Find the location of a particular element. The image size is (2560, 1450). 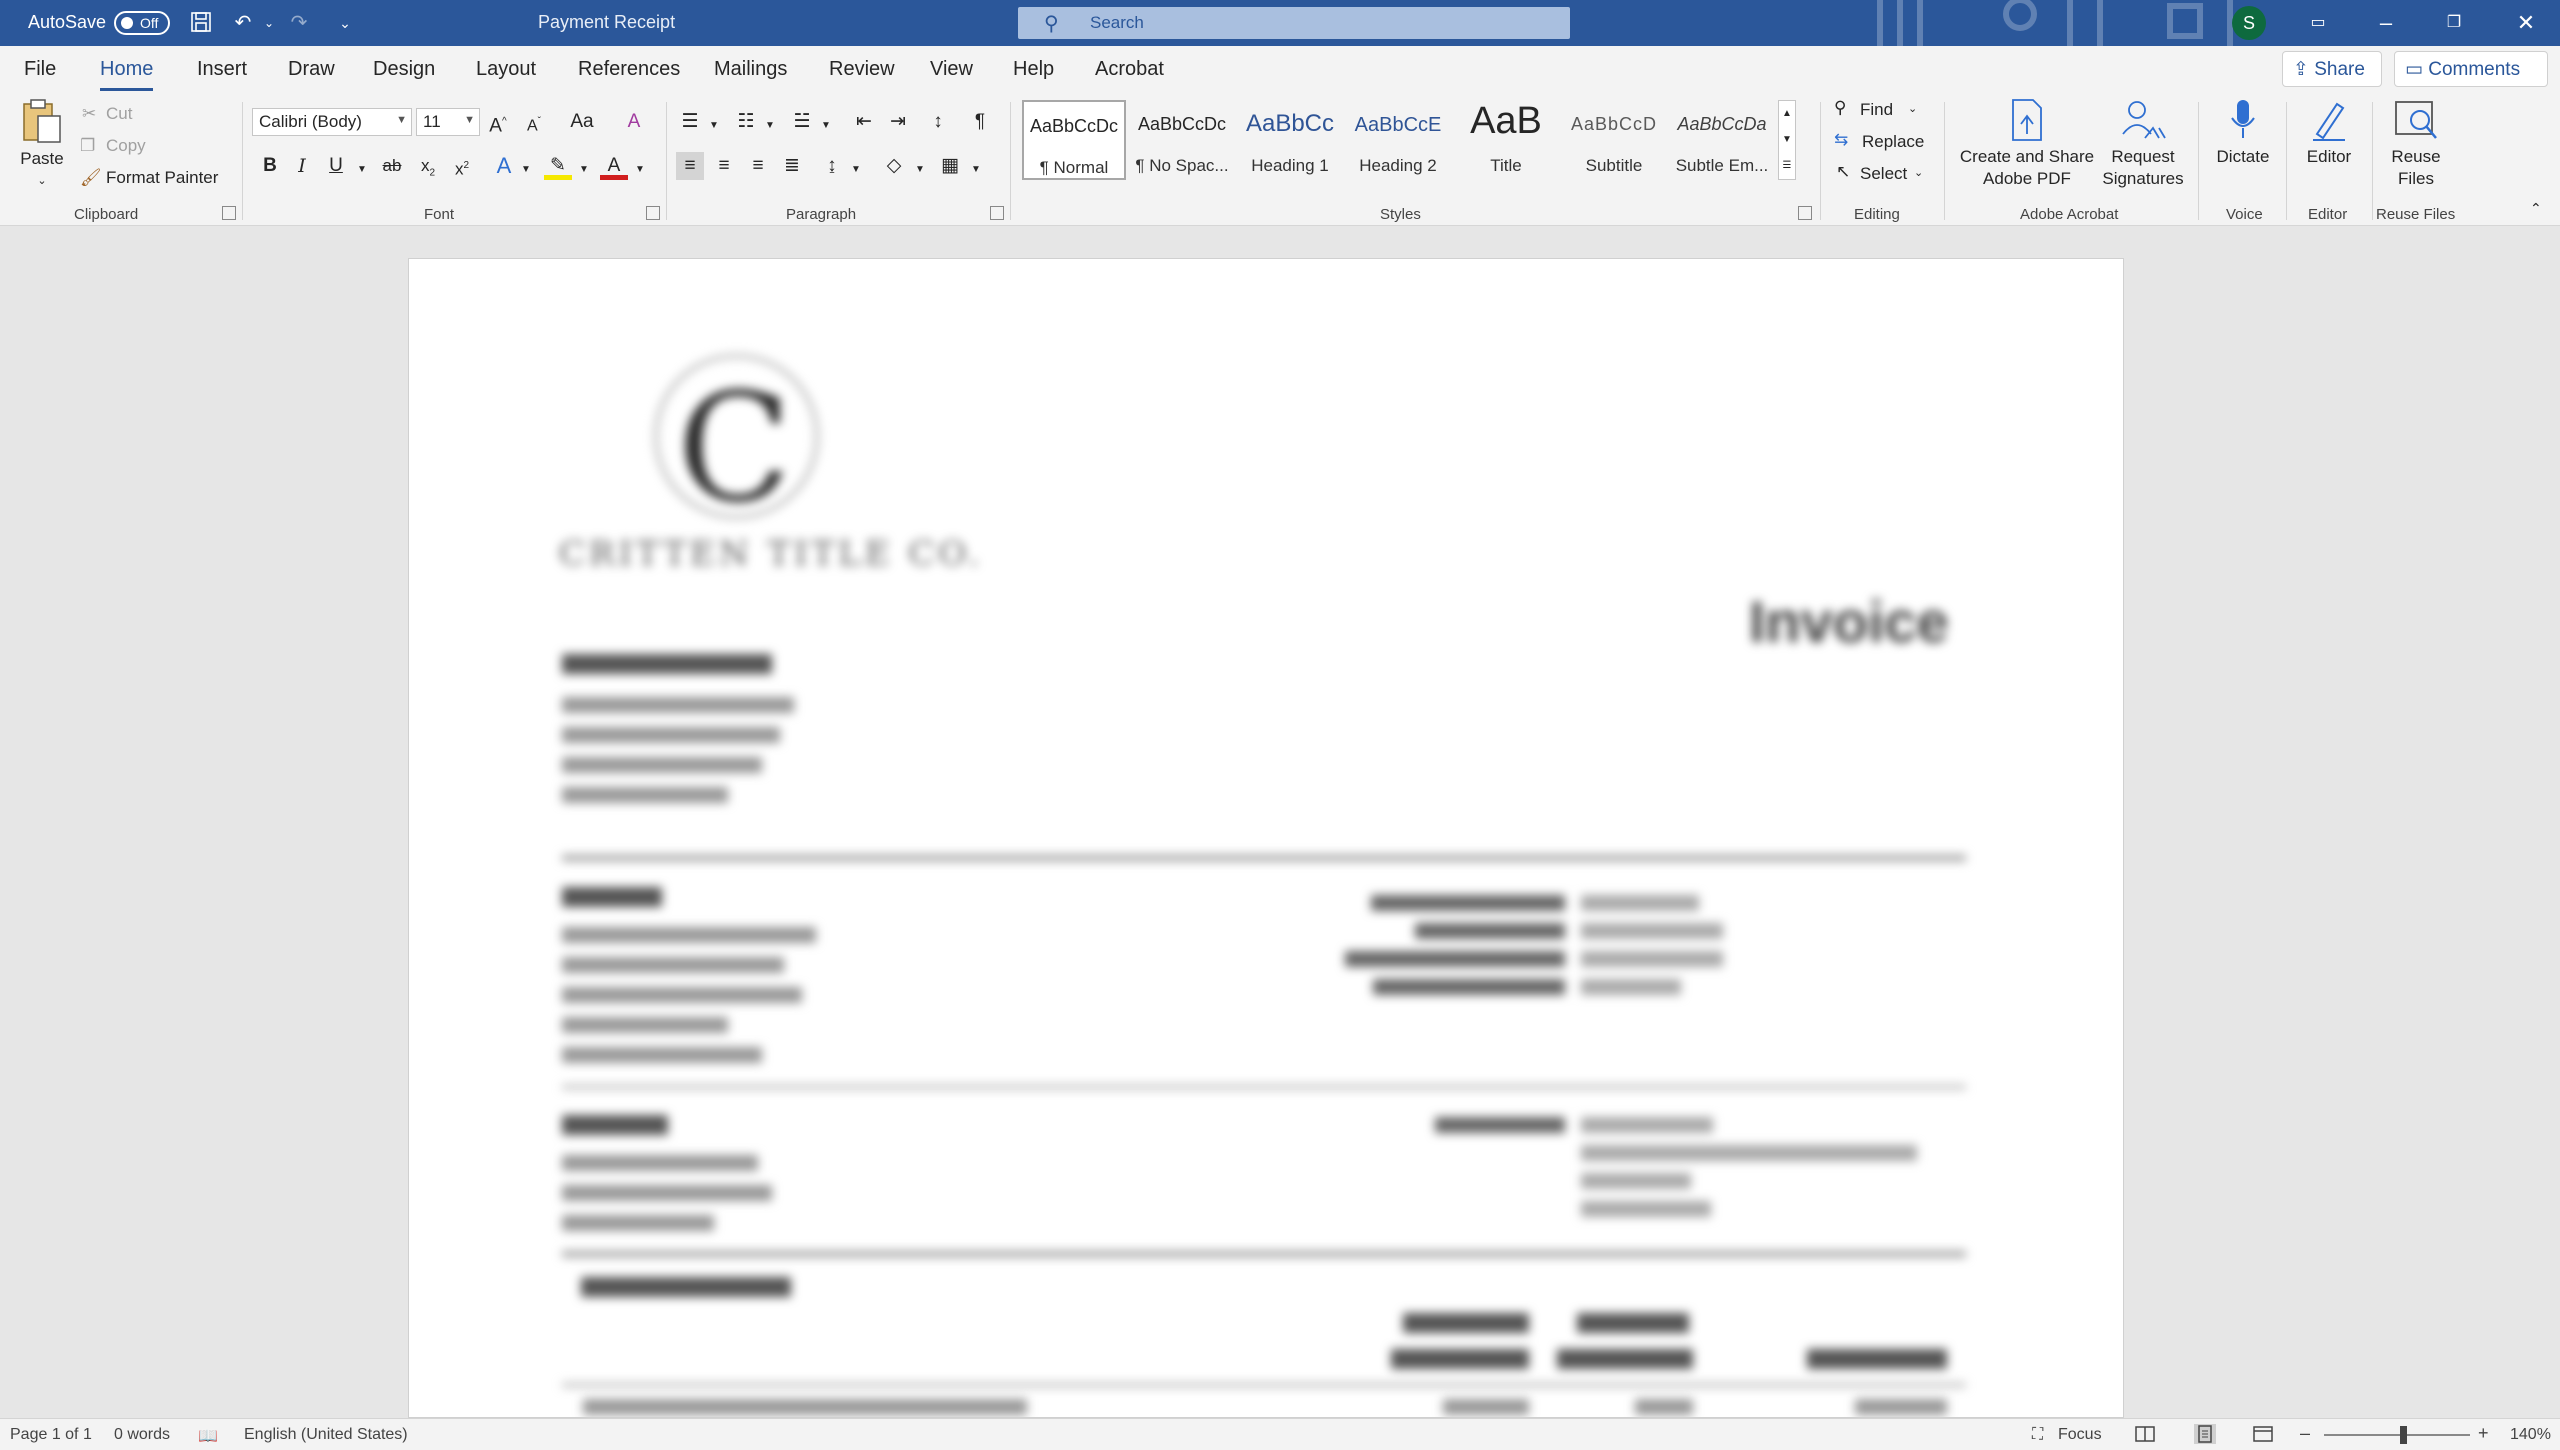

request-signatures-button: Request Signatures is located at coordinates (2143, 144).